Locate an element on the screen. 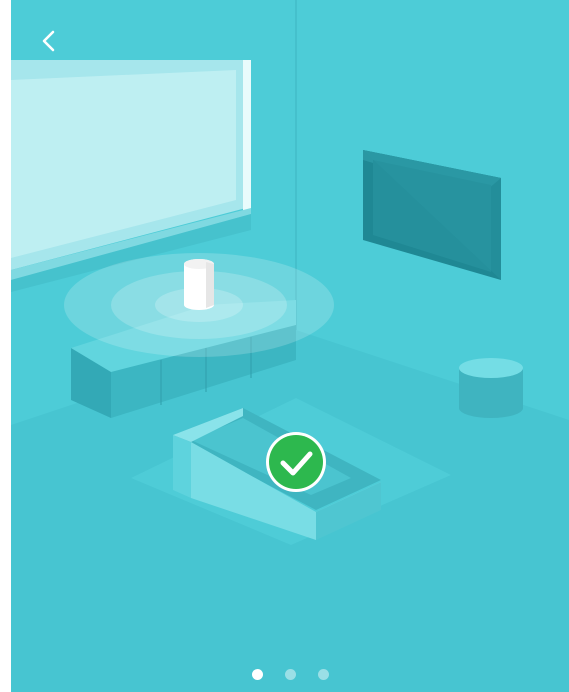 Image resolution: width=569 pixels, height=692 pixels. router-device is located at coordinates (199, 284).